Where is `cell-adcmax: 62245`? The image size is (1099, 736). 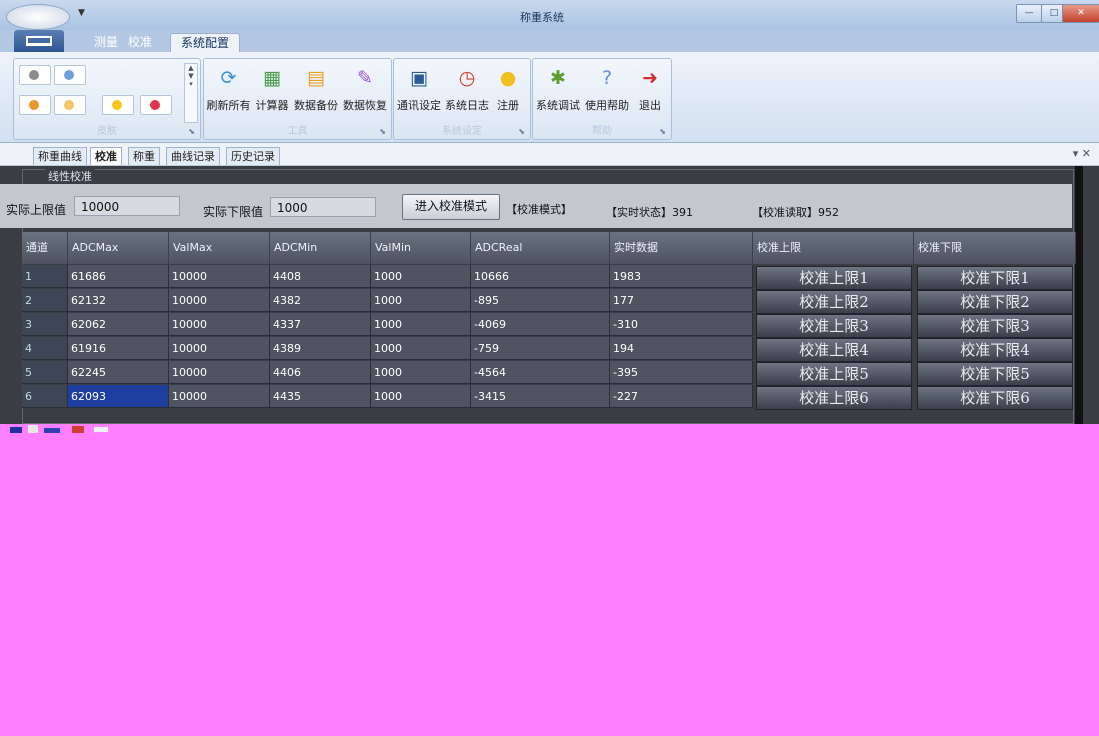 cell-adcmax: 62245 is located at coordinates (118, 372).